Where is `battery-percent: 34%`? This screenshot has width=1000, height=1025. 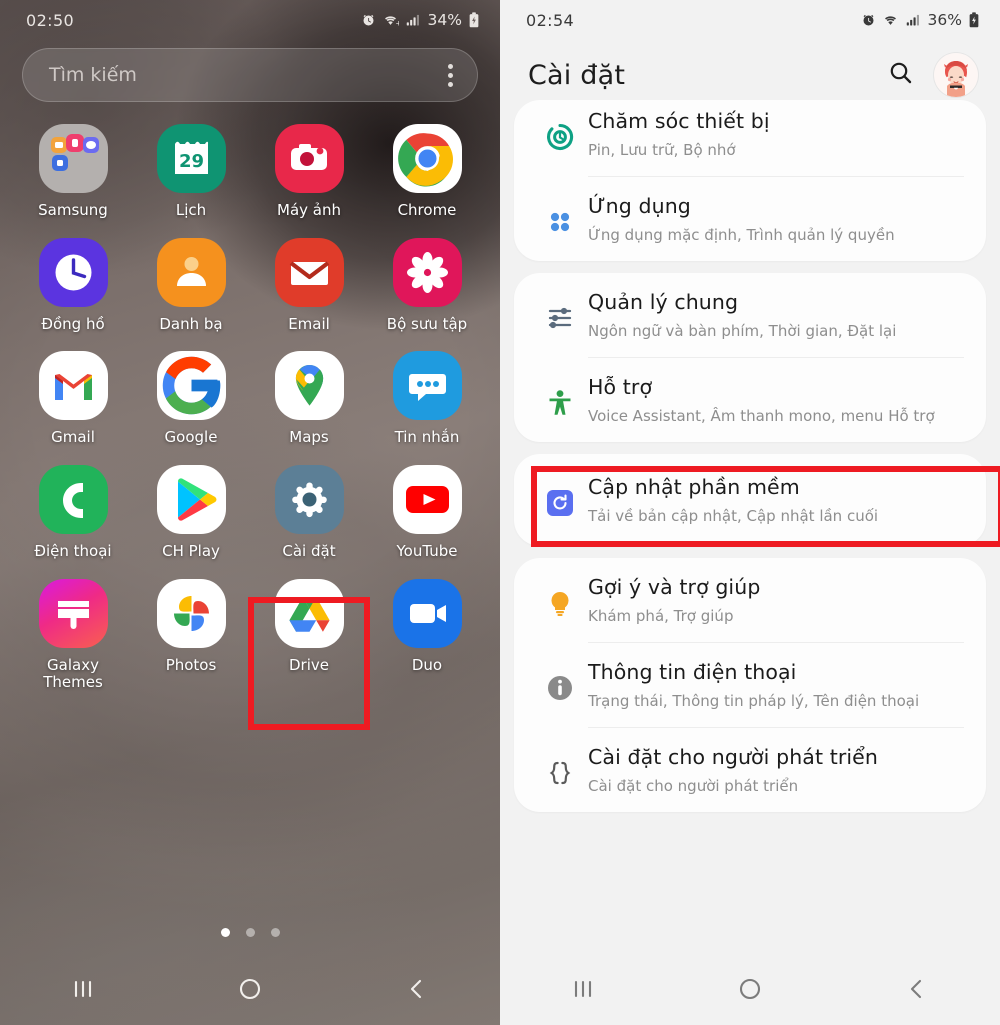 battery-percent: 34% is located at coordinates (444, 20).